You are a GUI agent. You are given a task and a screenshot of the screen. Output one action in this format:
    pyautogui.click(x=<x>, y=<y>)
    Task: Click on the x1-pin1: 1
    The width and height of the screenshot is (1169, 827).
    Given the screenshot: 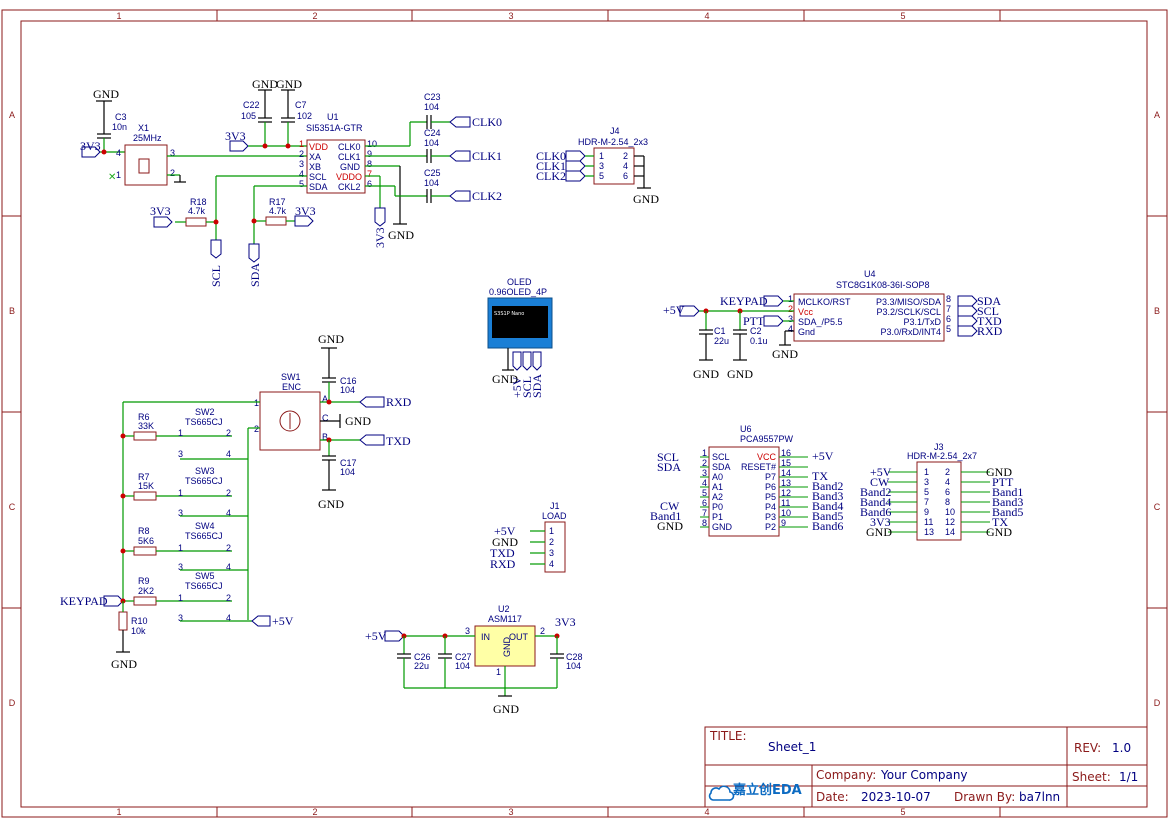 What is the action you would take?
    pyautogui.click(x=118, y=175)
    